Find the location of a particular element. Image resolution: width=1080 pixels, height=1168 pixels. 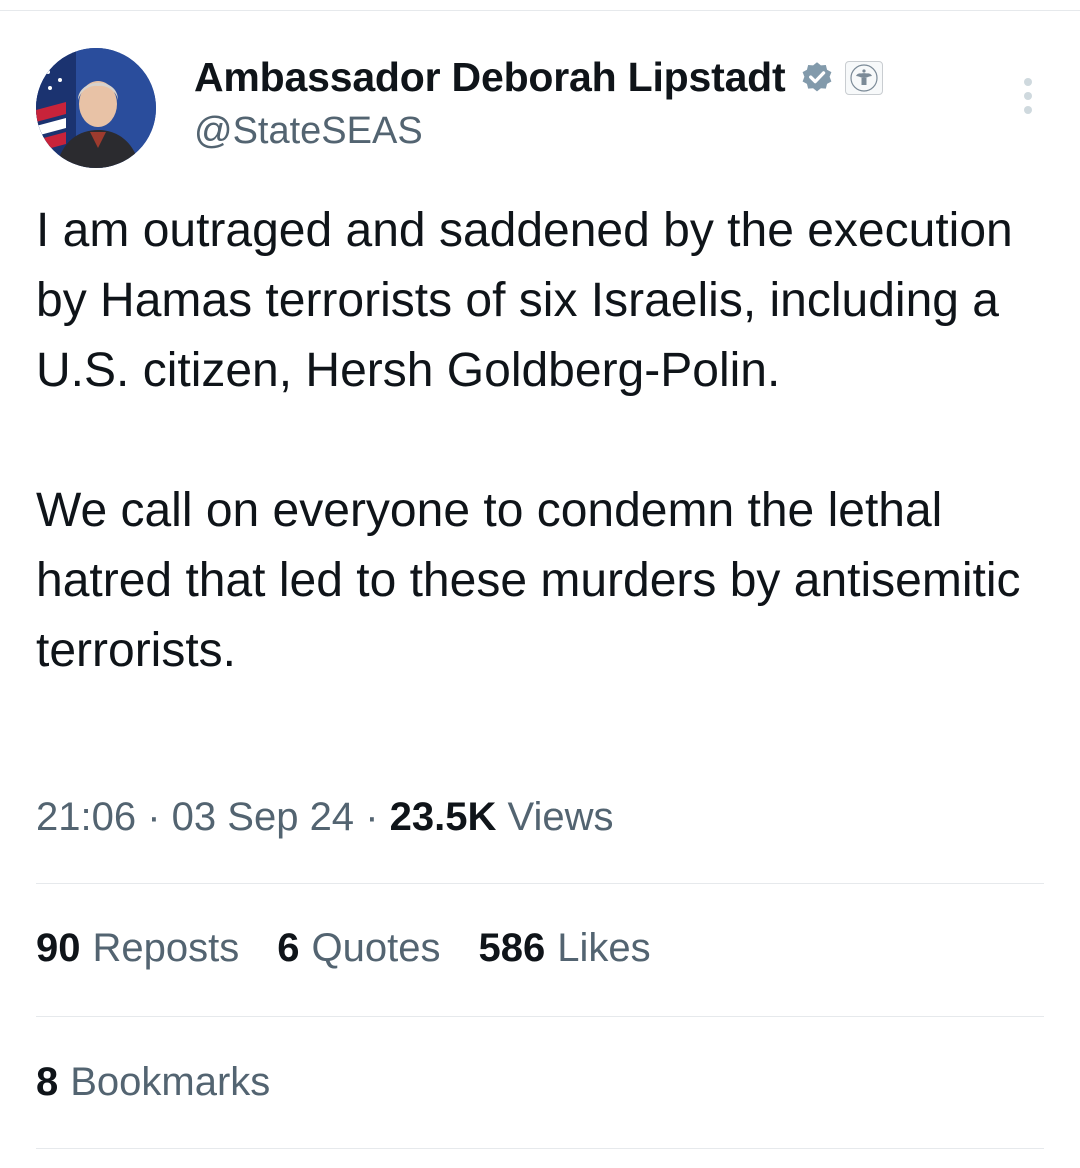

engagement-stats: 90 Reposts 6 Quotes 586 Likes is located at coordinates (362, 948).